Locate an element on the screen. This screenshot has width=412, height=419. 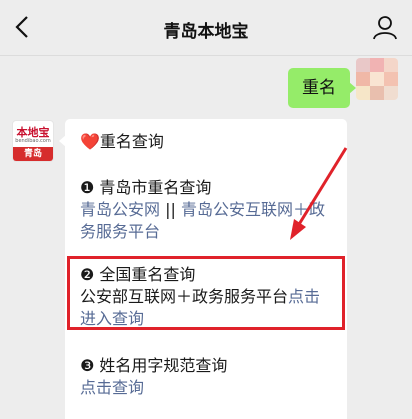
chat-header: 青岛本地宝 is located at coordinates (206, 28).